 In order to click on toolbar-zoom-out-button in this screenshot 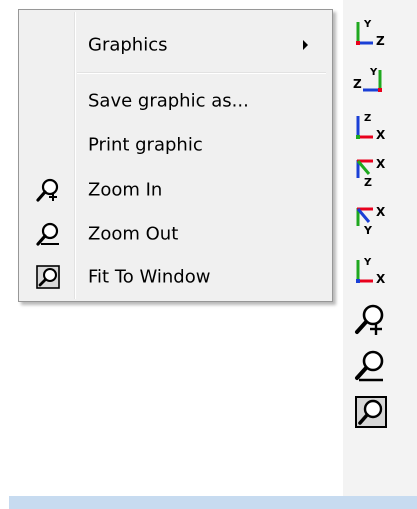, I will do `click(371, 366)`.